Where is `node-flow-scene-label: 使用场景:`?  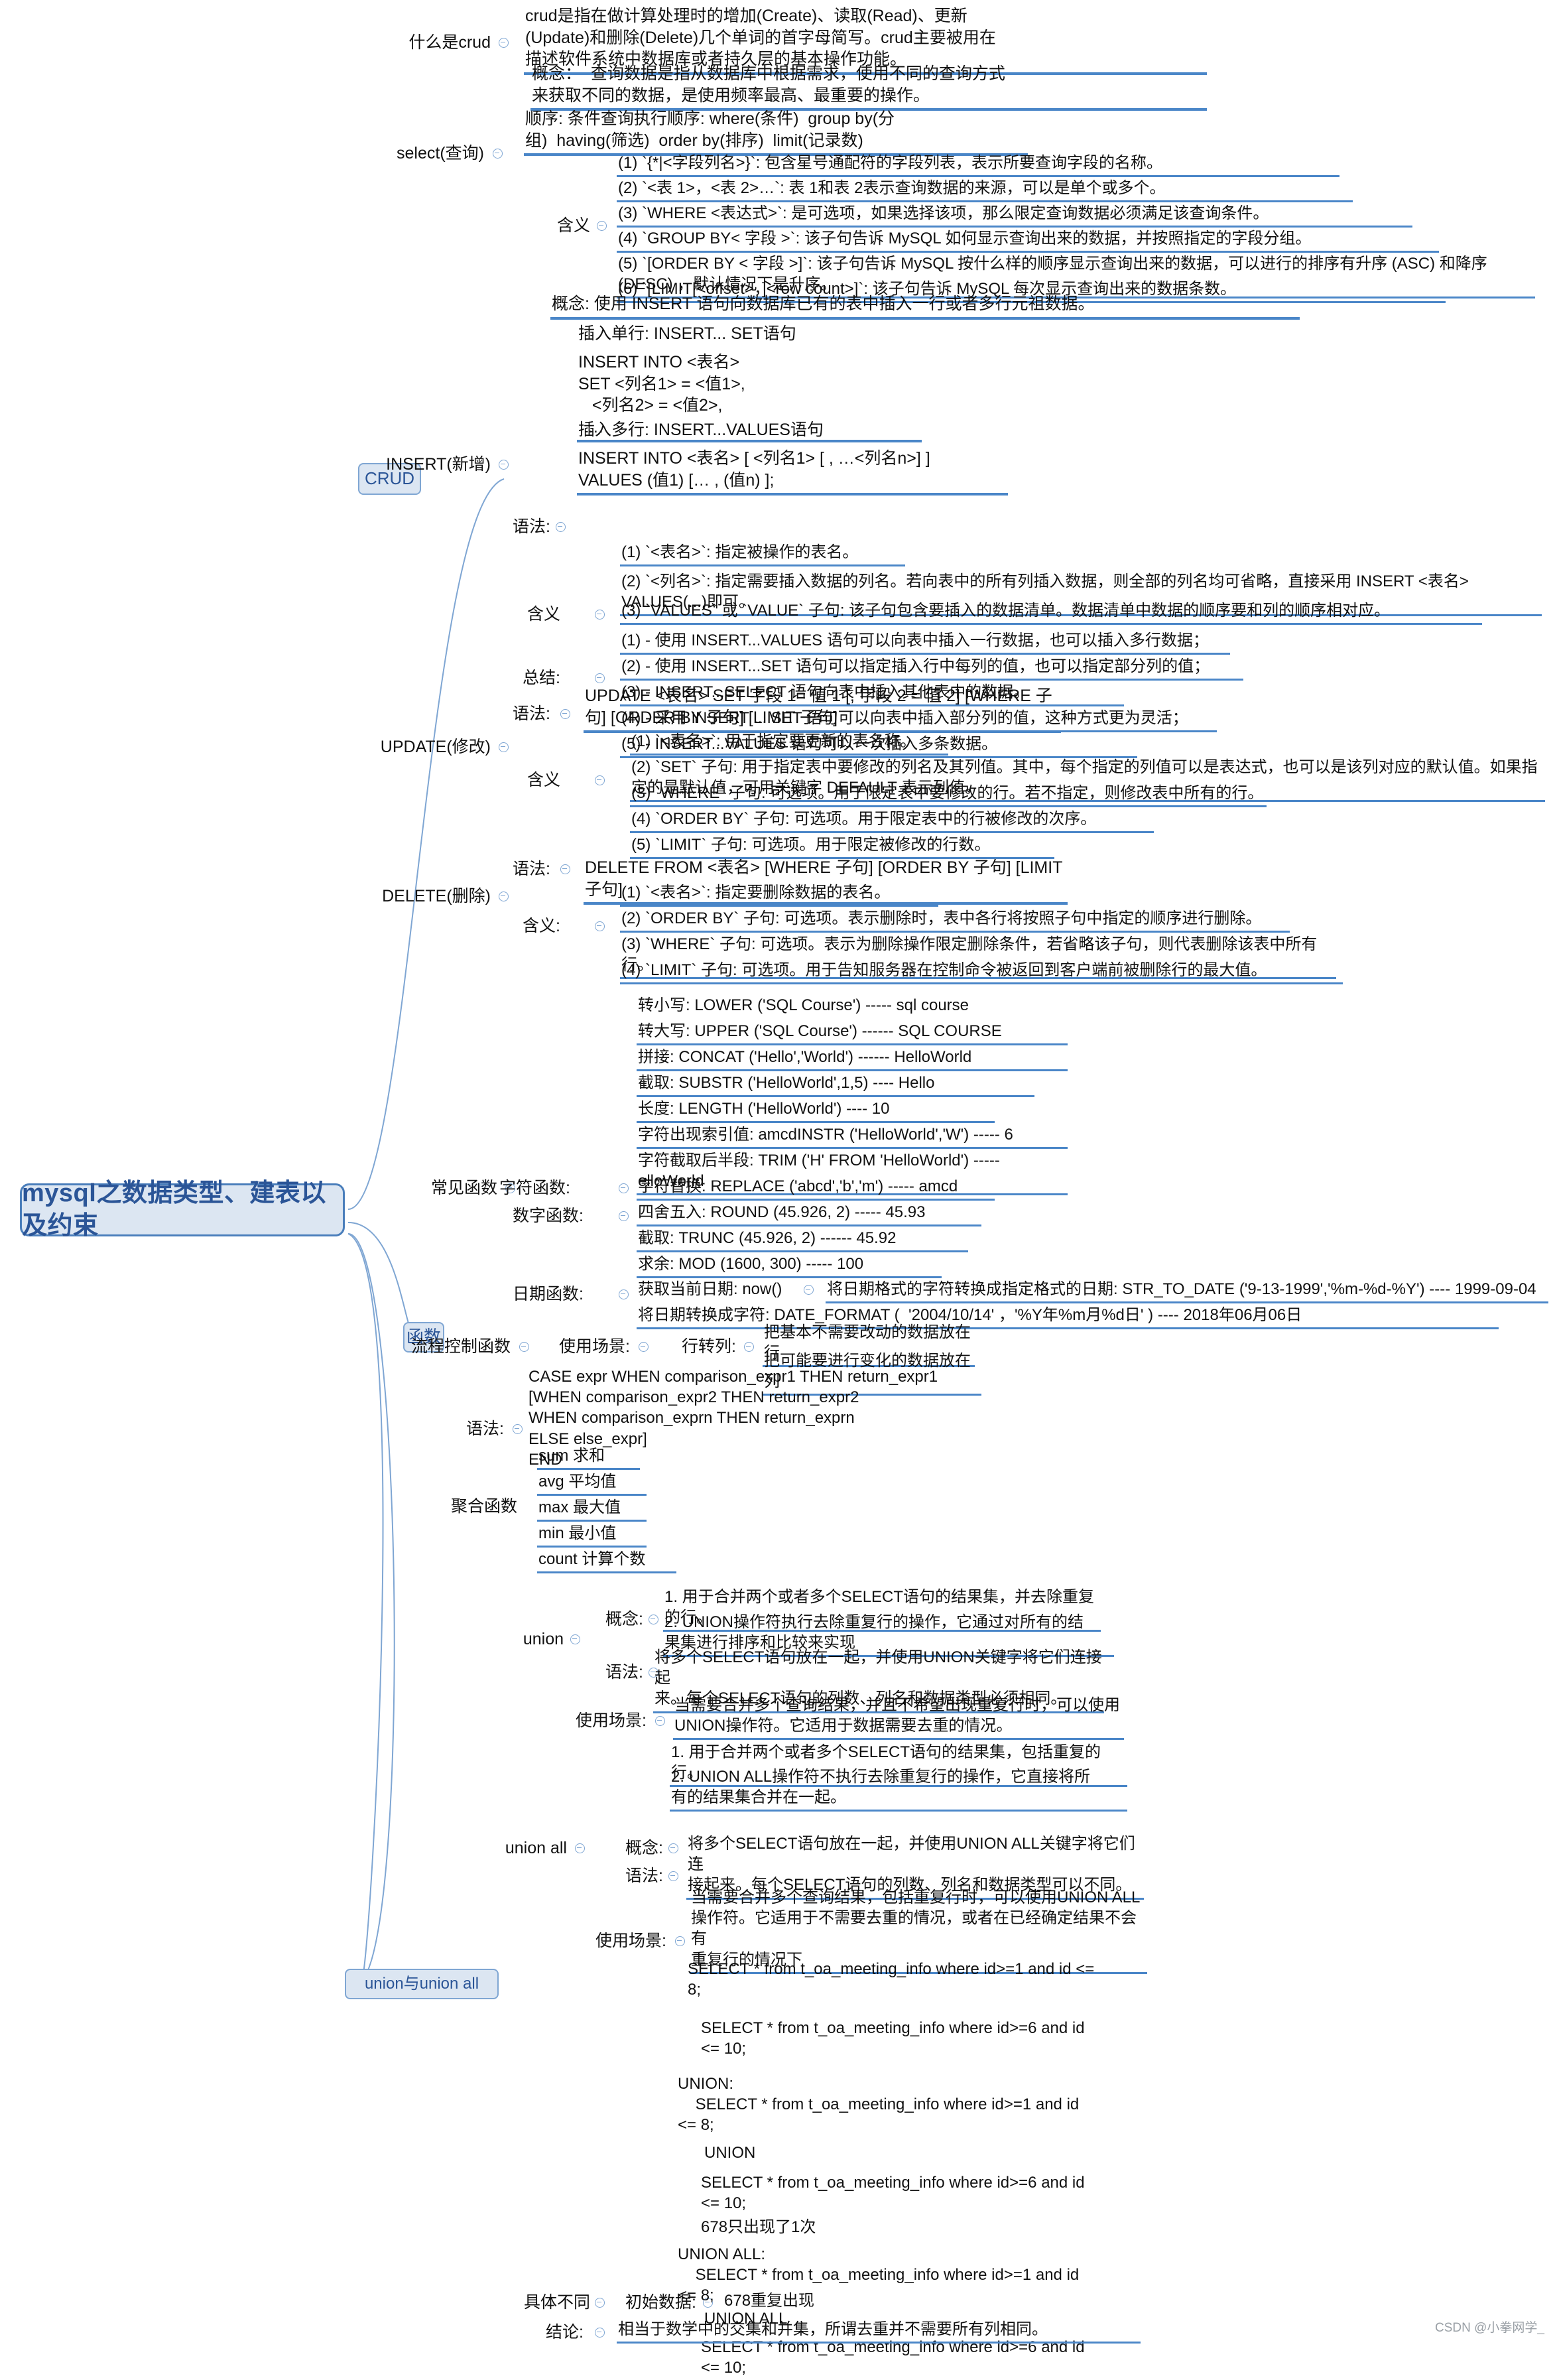
node-flow-scene-label: 使用场景: is located at coordinates (577, 1347).